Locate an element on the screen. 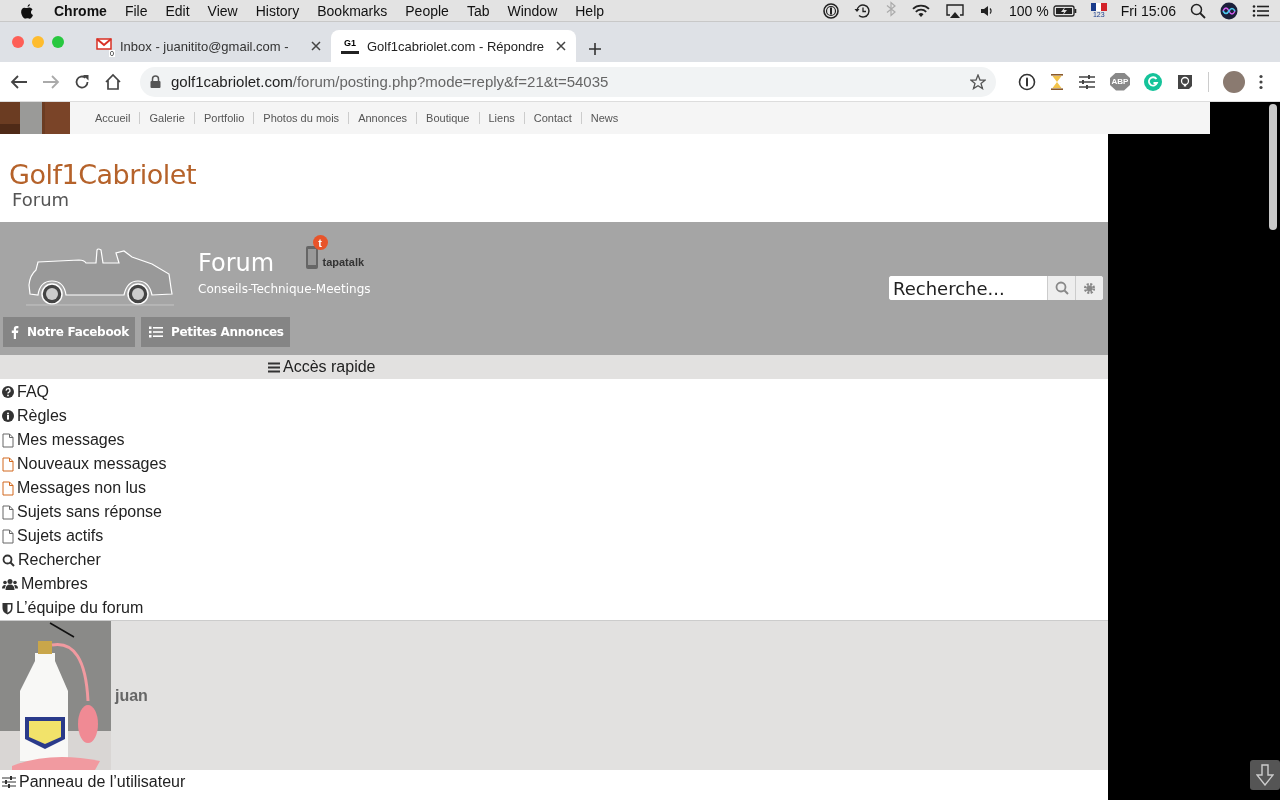 The image size is (1280, 800). quick-link: FAQ is located at coordinates (33, 392).